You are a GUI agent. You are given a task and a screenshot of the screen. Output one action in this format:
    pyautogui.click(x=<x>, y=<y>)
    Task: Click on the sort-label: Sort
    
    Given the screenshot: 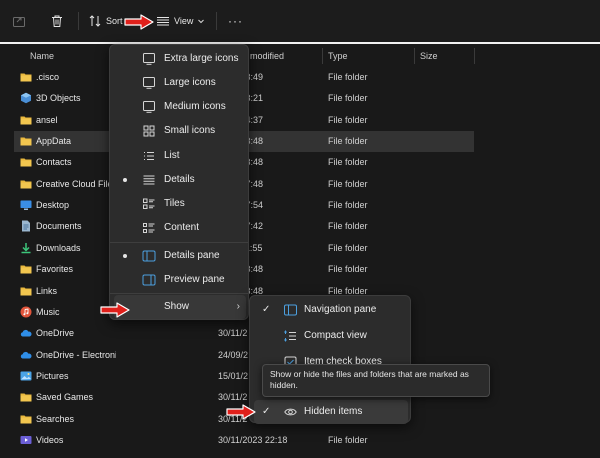 What is the action you would take?
    pyautogui.click(x=114, y=21)
    